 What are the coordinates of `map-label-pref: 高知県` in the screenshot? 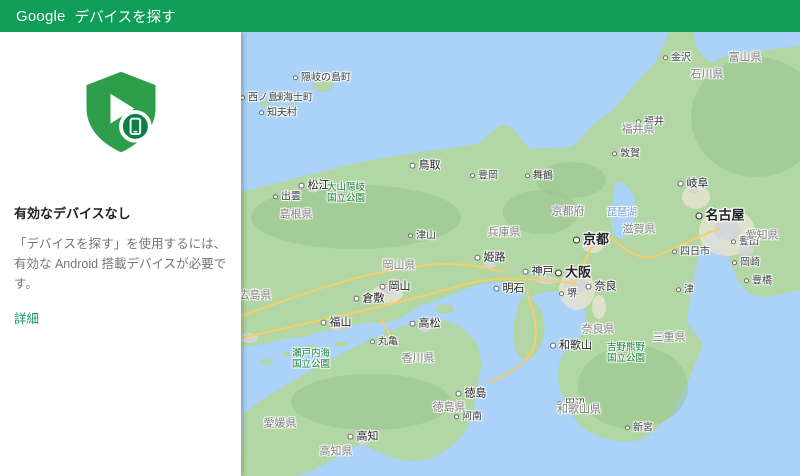 It's located at (336, 451).